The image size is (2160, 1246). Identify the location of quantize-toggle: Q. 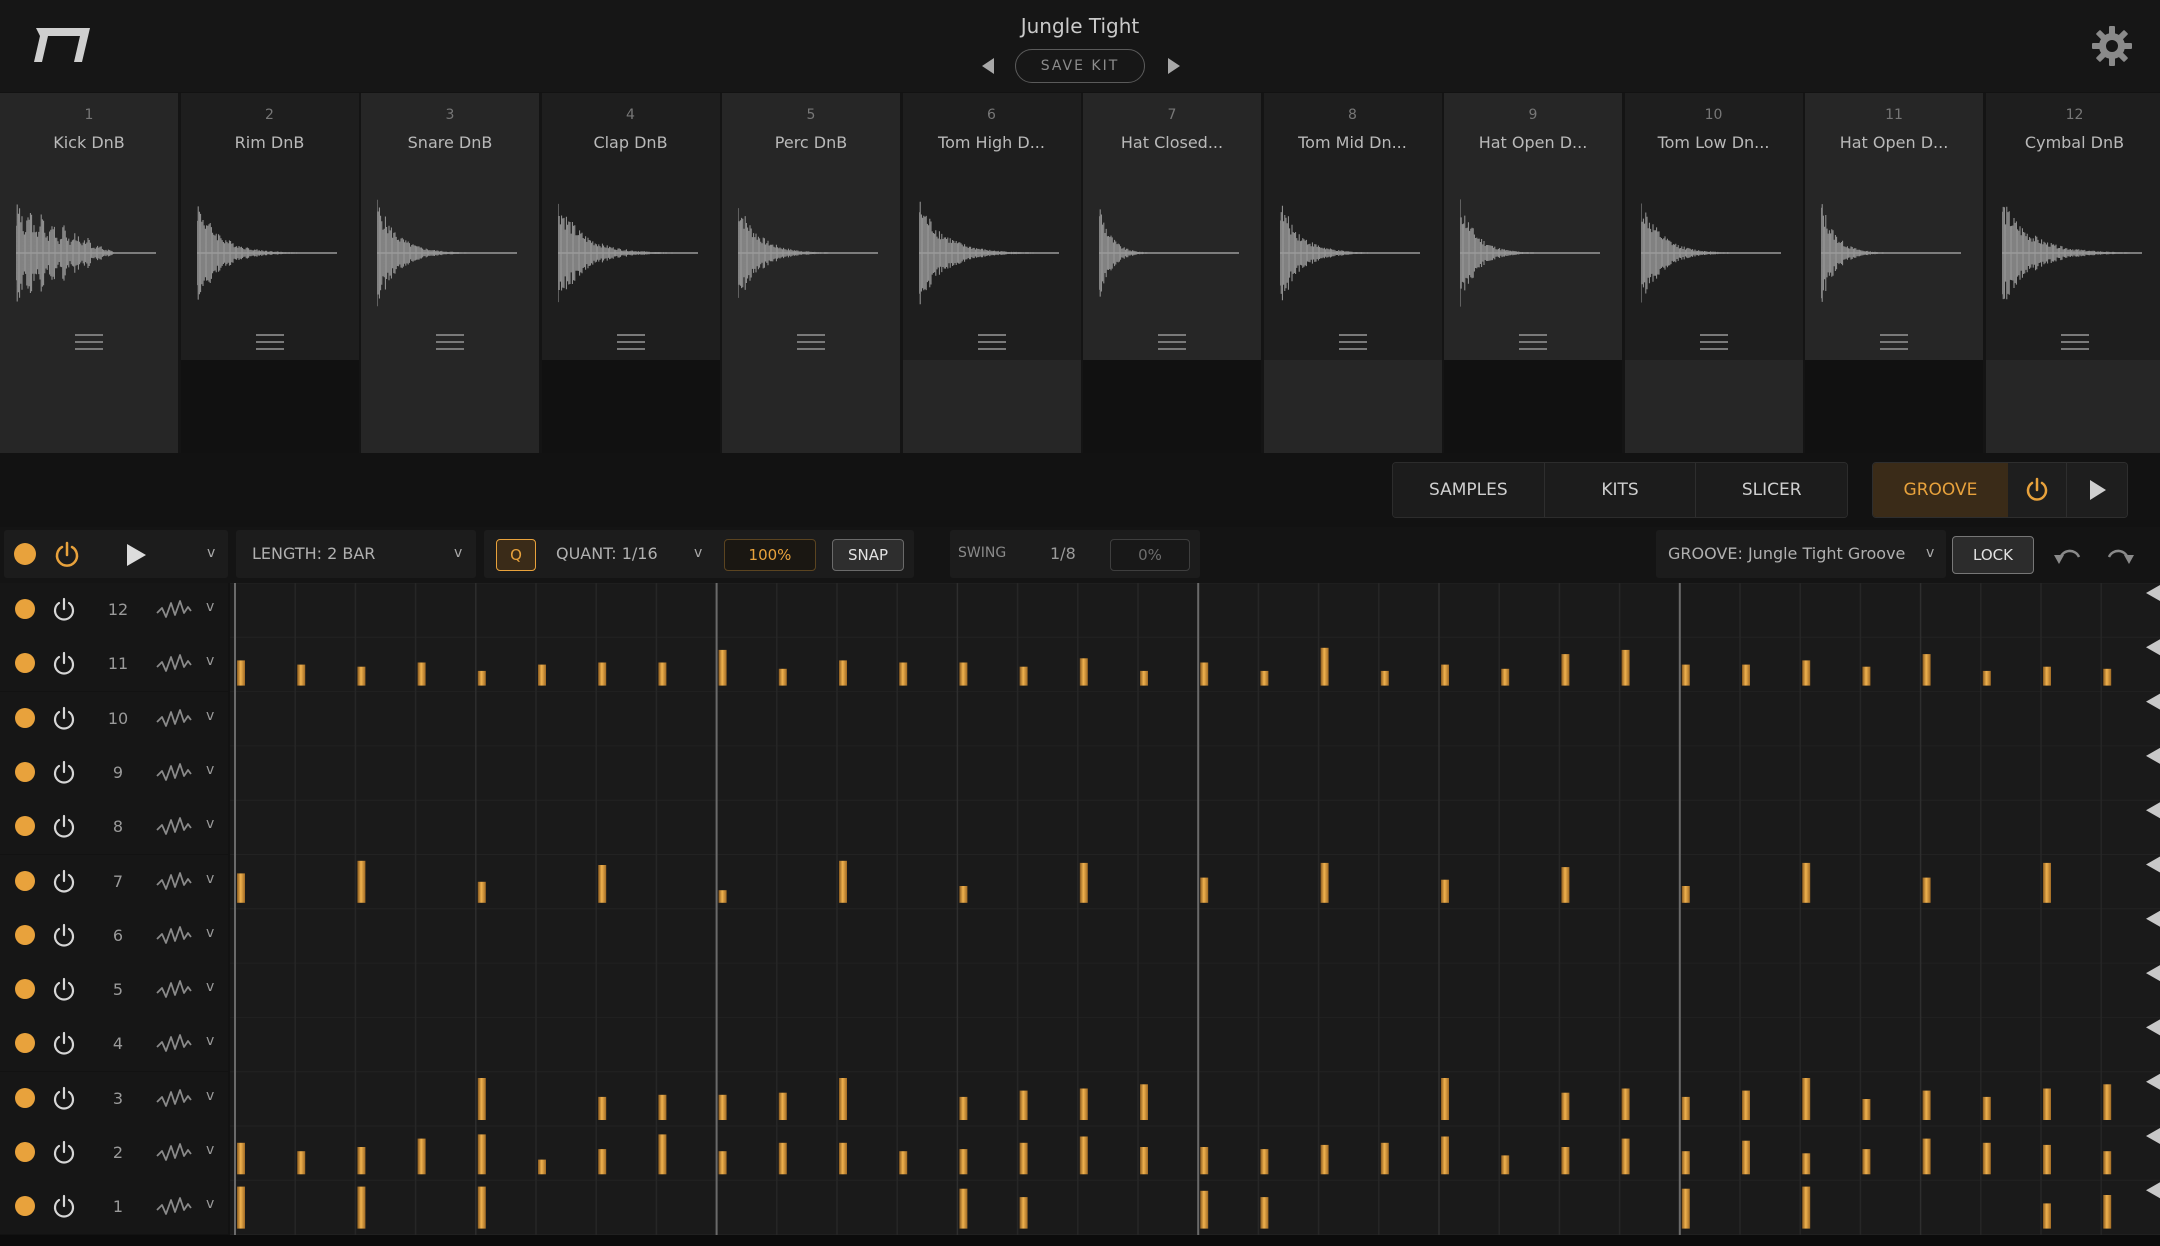
(516, 555).